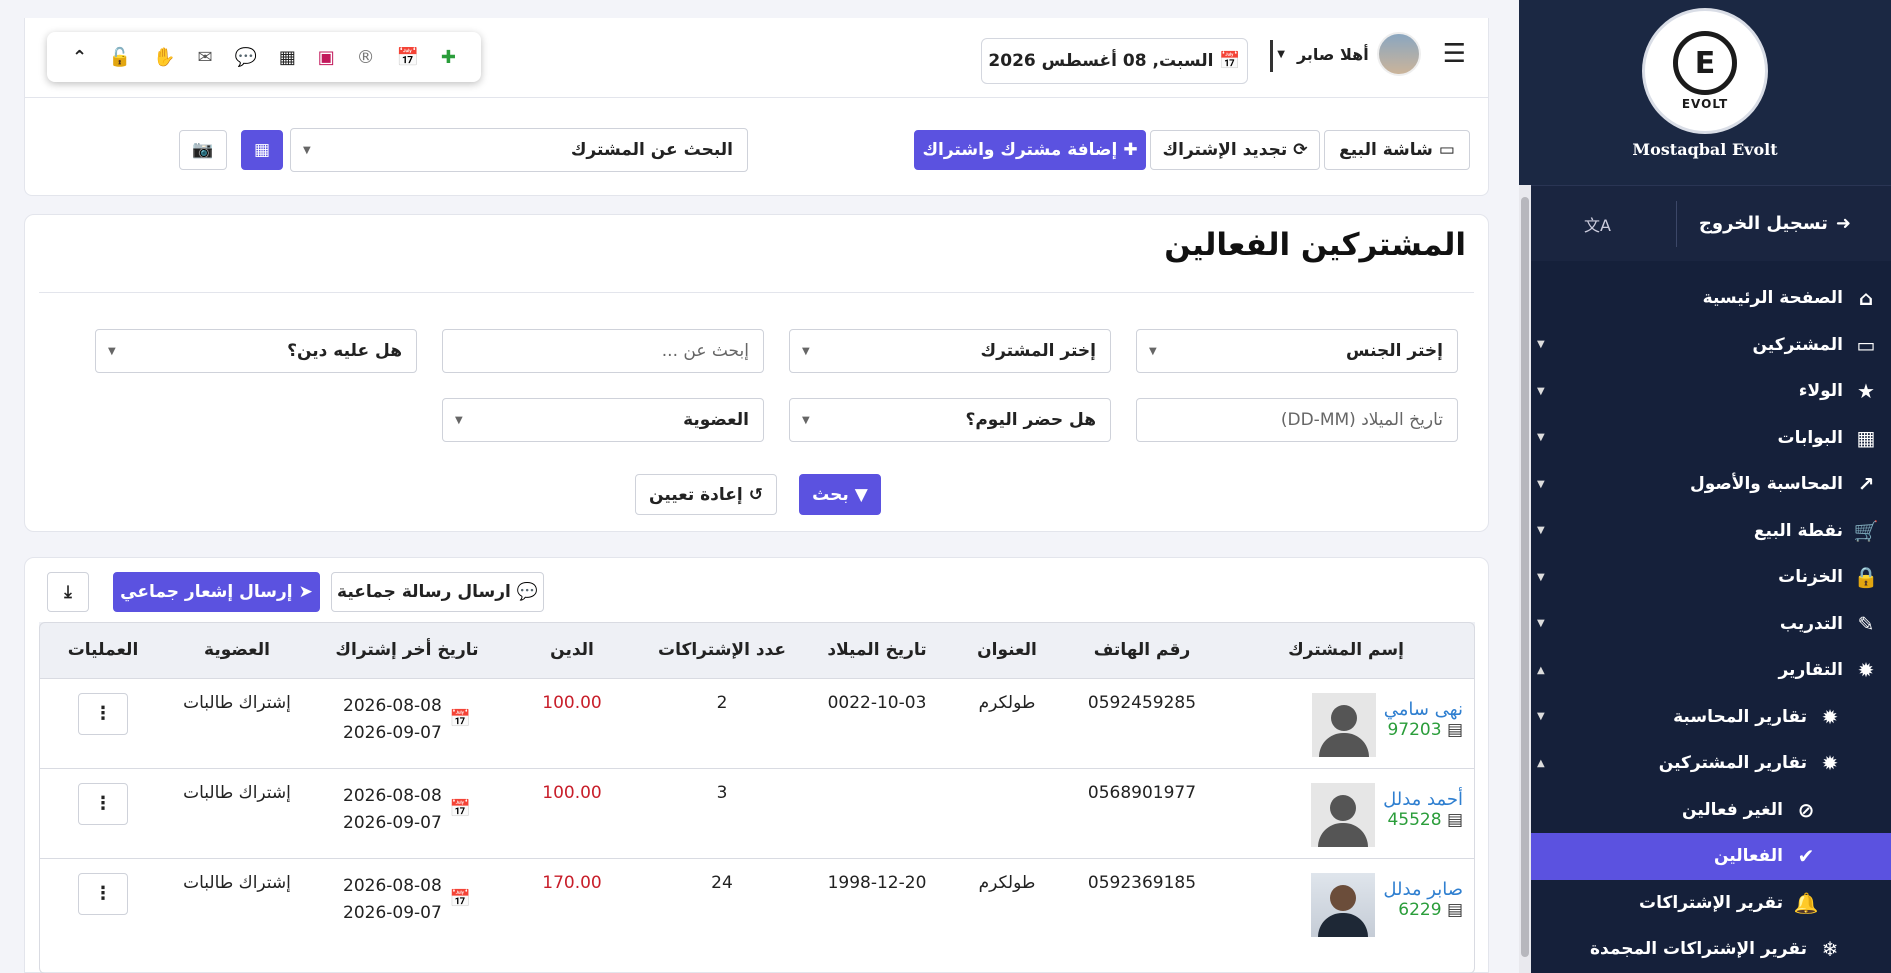  Describe the element at coordinates (1397, 150) in the screenshot. I see `pos-screen-button: ▭ شاشة البيع` at that location.